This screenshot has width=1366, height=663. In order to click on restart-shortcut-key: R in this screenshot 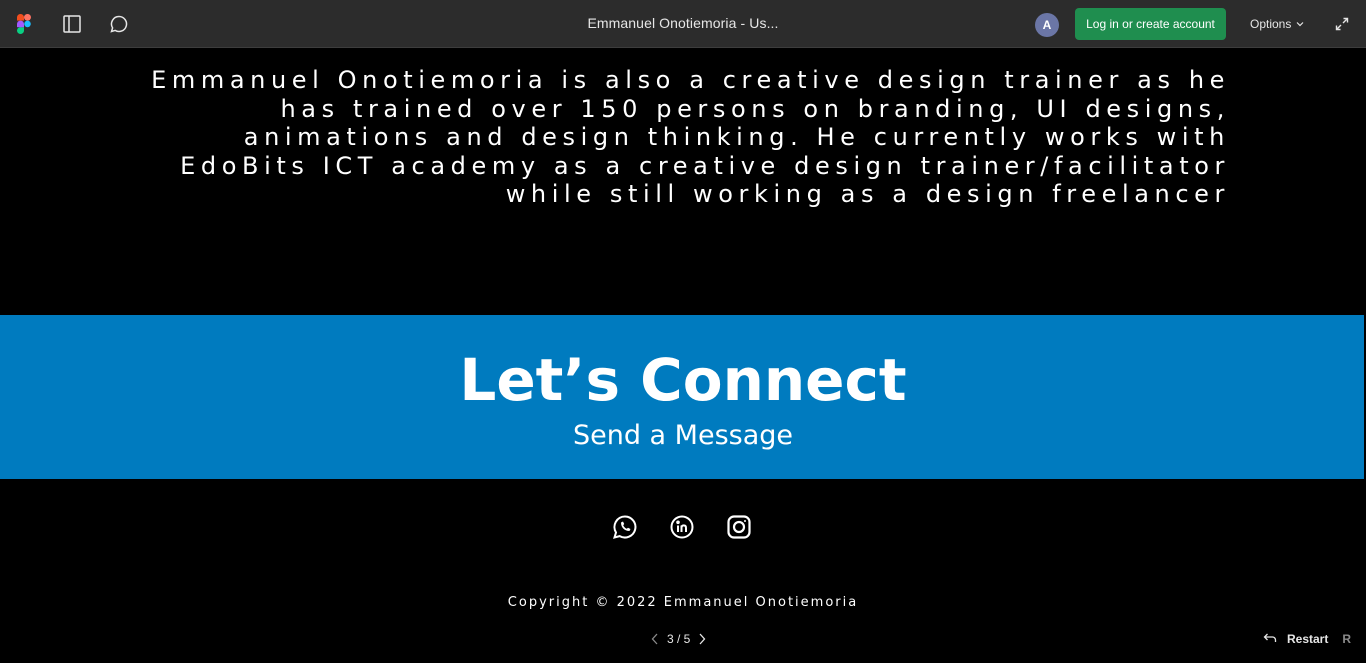, I will do `click(1347, 639)`.